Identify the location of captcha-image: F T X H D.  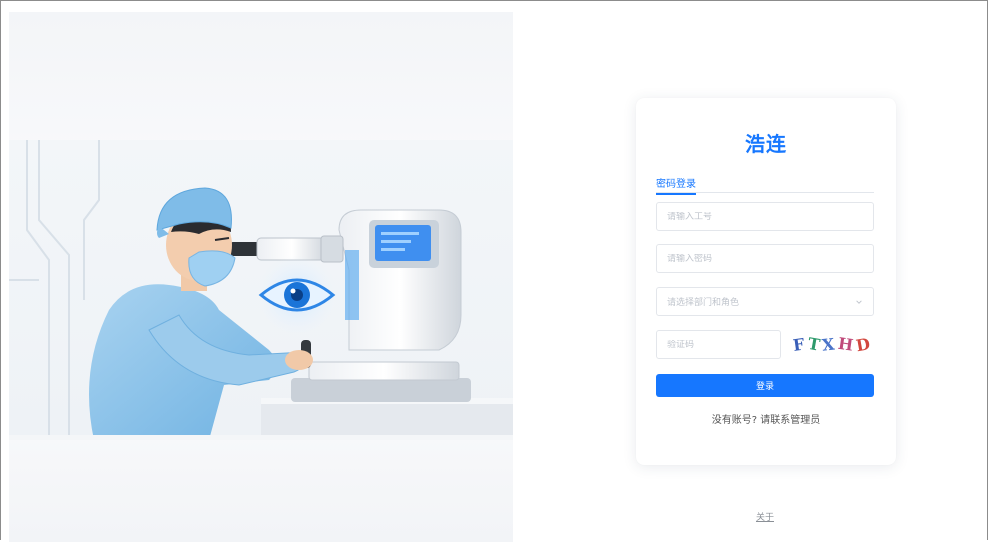
(833, 344).